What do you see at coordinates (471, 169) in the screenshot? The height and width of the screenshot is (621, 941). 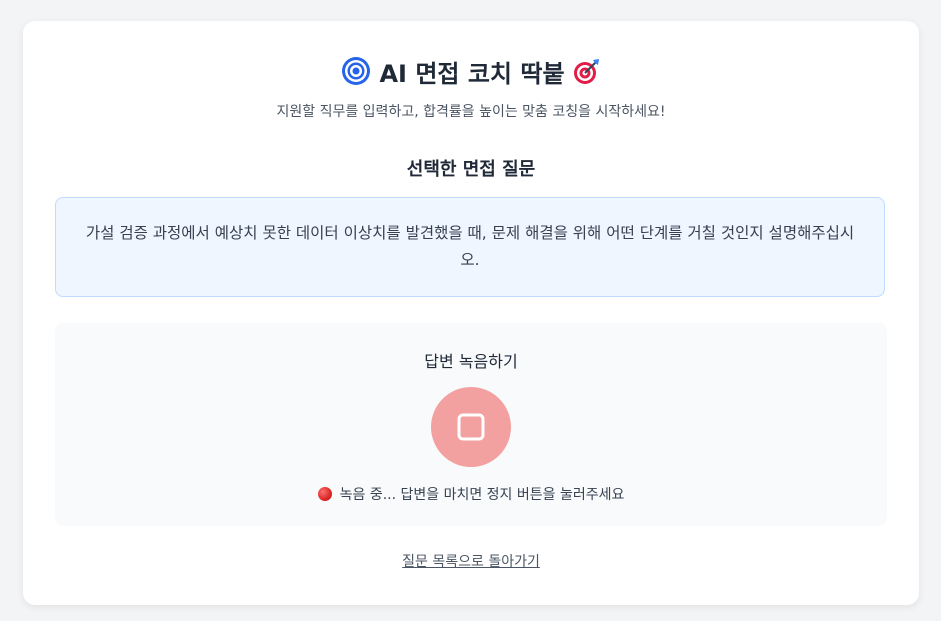 I see `section-title: 선택한 면접 질문` at bounding box center [471, 169].